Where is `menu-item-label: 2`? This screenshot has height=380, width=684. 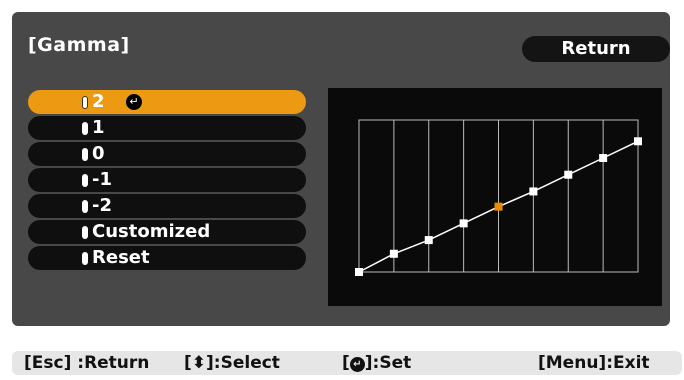
menu-item-label: 2 is located at coordinates (98, 101).